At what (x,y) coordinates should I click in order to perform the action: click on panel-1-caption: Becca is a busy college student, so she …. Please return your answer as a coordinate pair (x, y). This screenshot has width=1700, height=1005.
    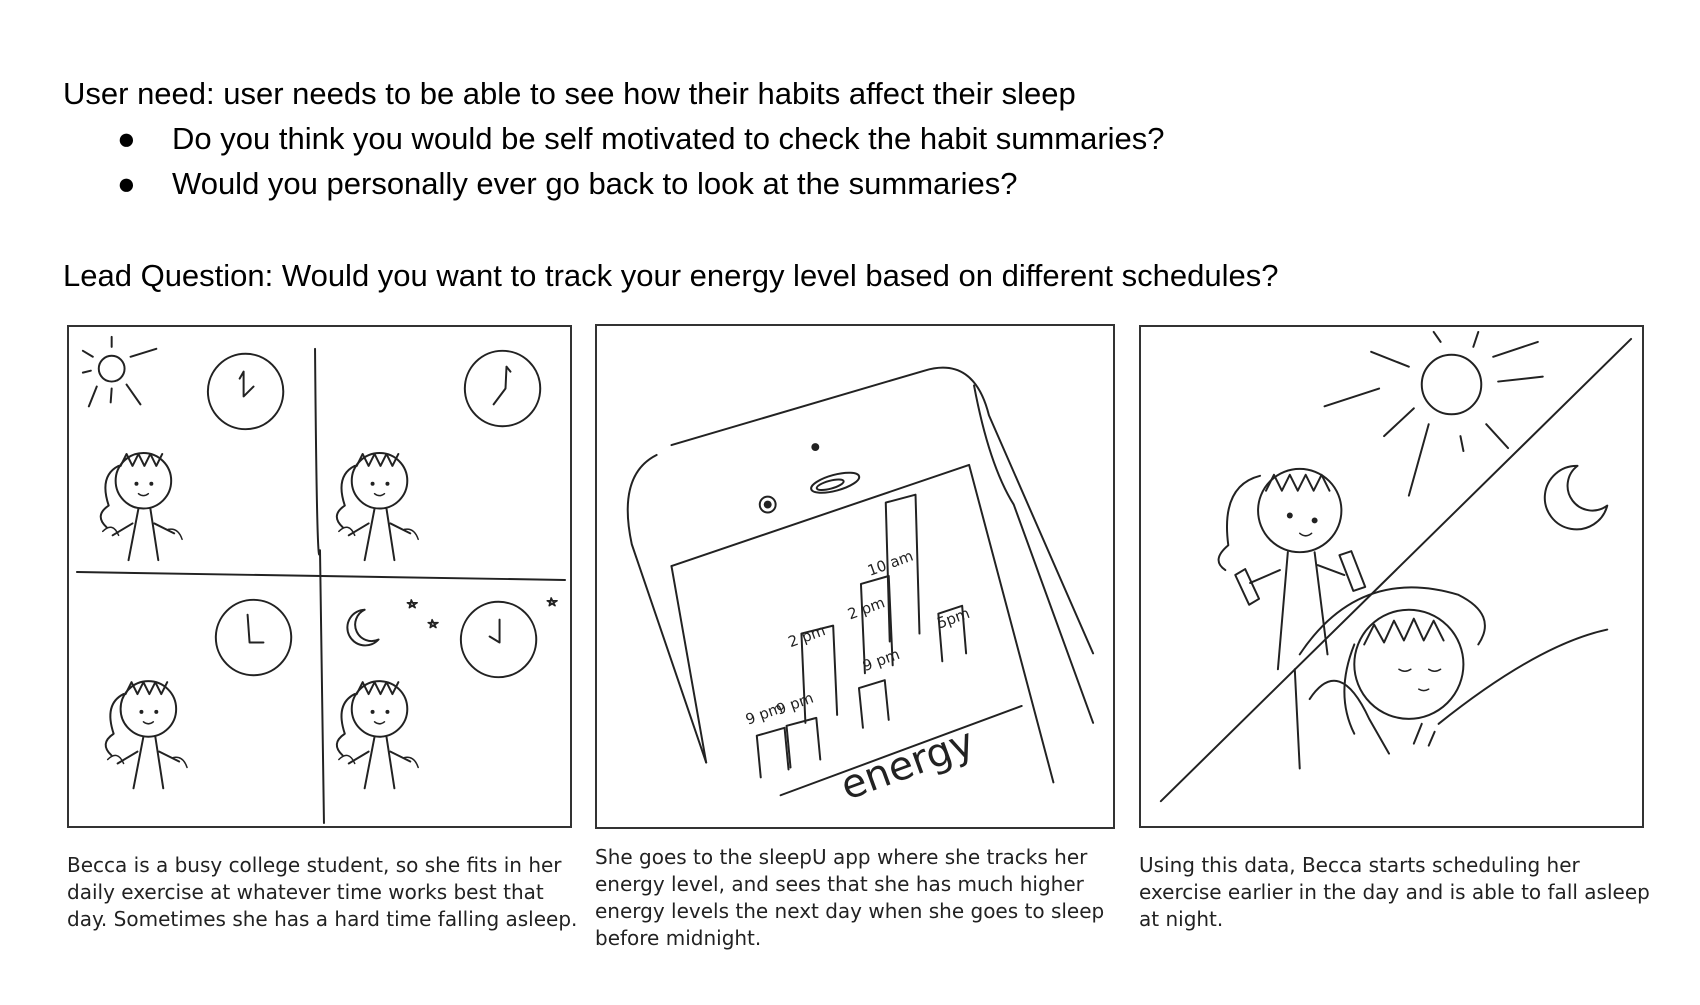
    Looking at the image, I should click on (322, 892).